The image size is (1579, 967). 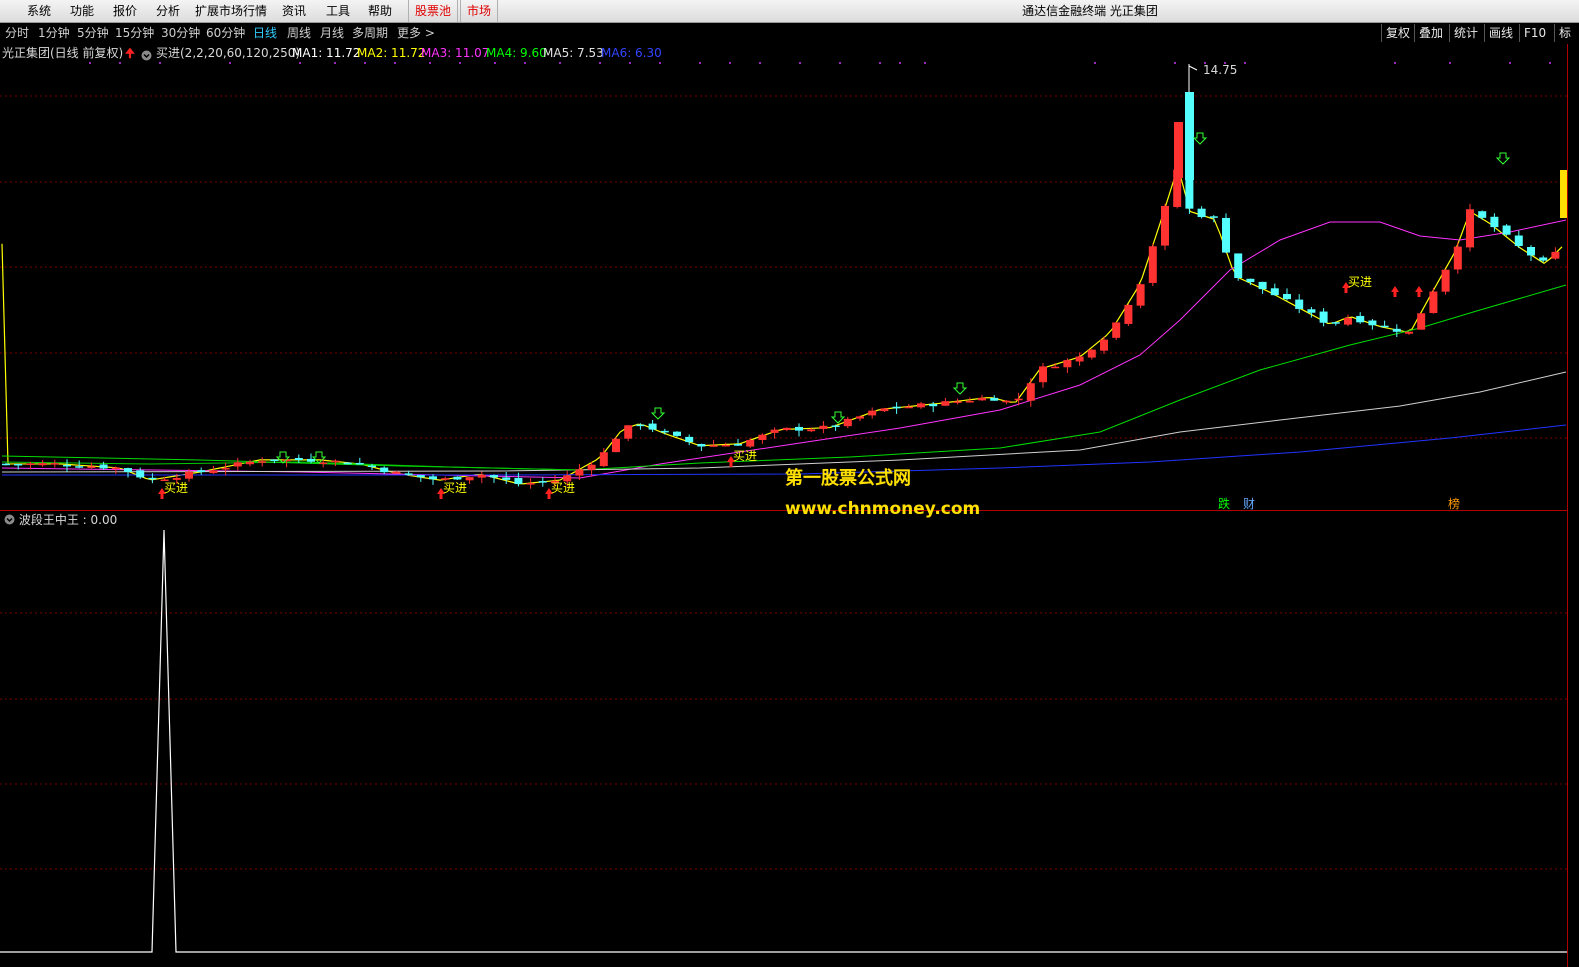 I want to click on period-15min: 15分钟, so click(x=134, y=33).